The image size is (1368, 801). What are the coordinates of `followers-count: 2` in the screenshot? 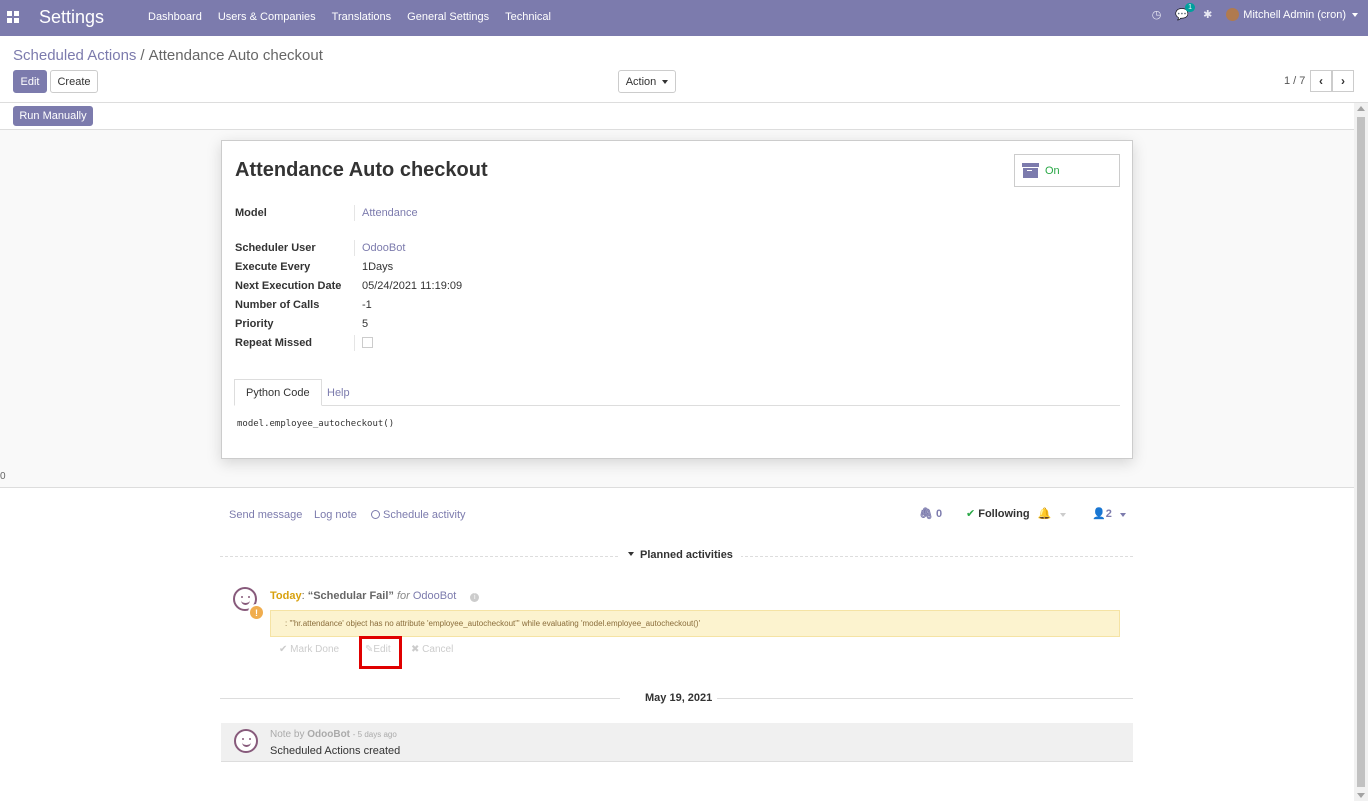 It's located at (1108, 514).